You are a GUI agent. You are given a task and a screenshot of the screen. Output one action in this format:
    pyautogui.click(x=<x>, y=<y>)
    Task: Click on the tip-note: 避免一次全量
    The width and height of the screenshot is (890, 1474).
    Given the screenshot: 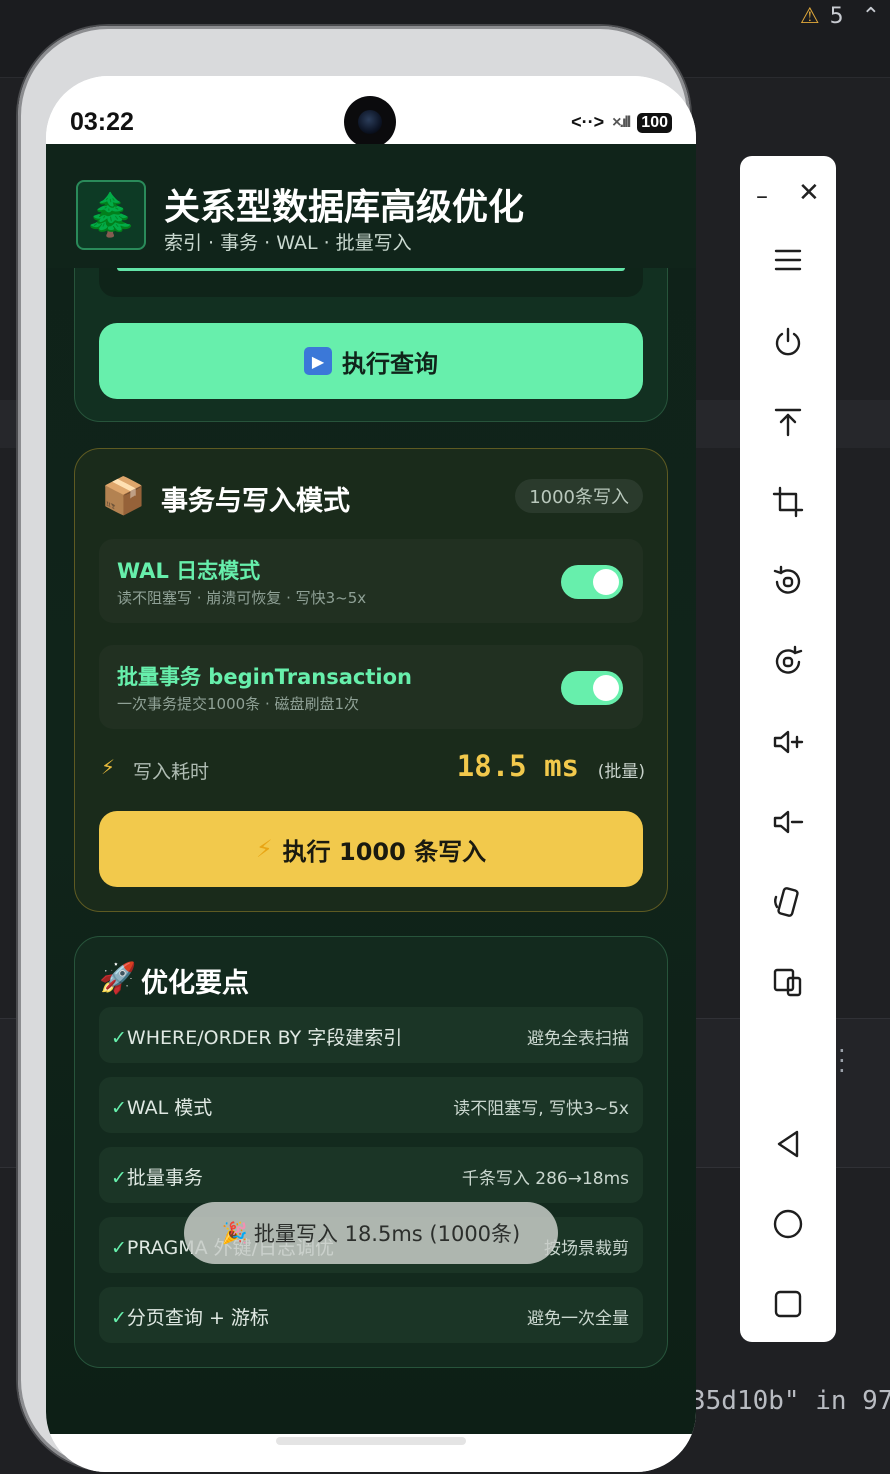 What is the action you would take?
    pyautogui.click(x=578, y=1319)
    